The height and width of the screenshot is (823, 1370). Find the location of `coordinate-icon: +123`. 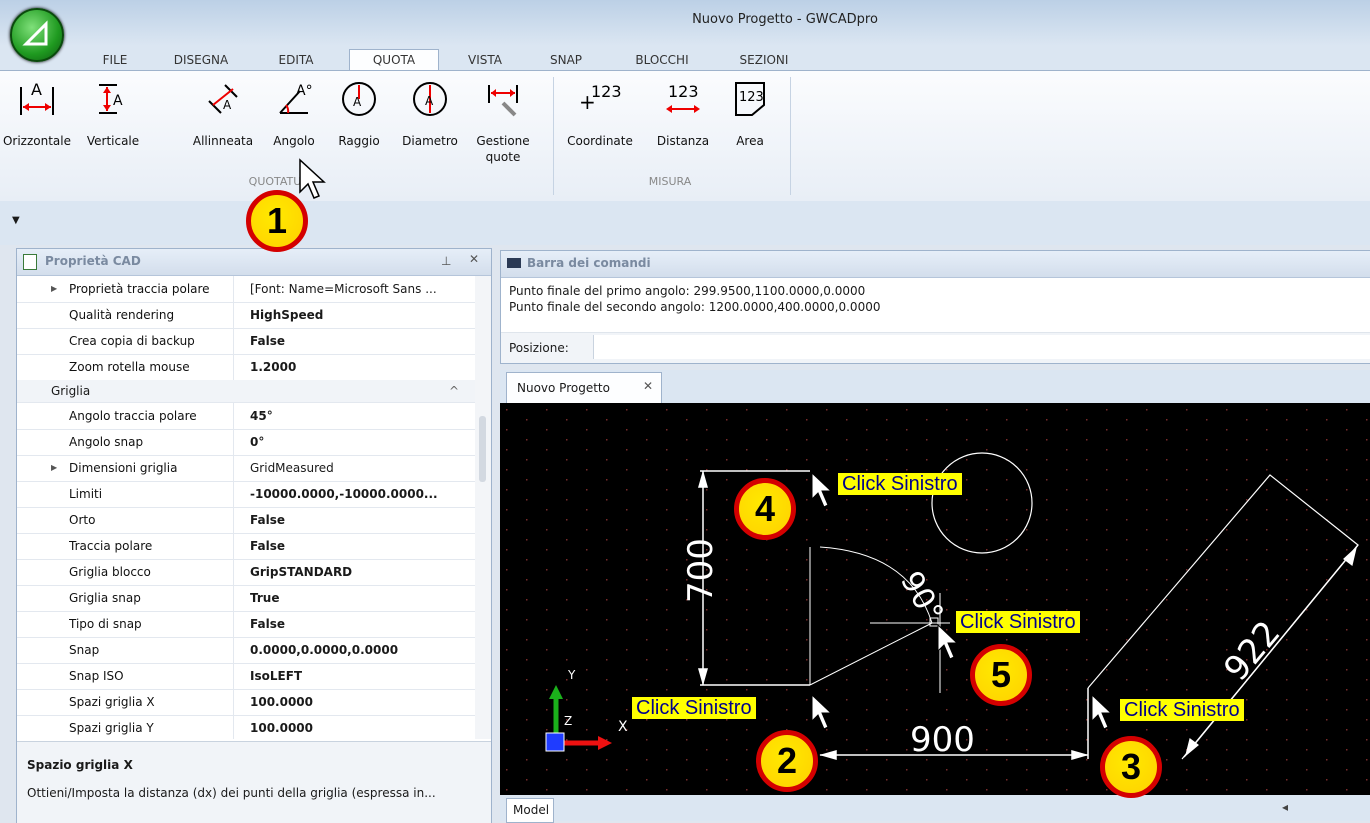

coordinate-icon: +123 is located at coordinates (600, 98).